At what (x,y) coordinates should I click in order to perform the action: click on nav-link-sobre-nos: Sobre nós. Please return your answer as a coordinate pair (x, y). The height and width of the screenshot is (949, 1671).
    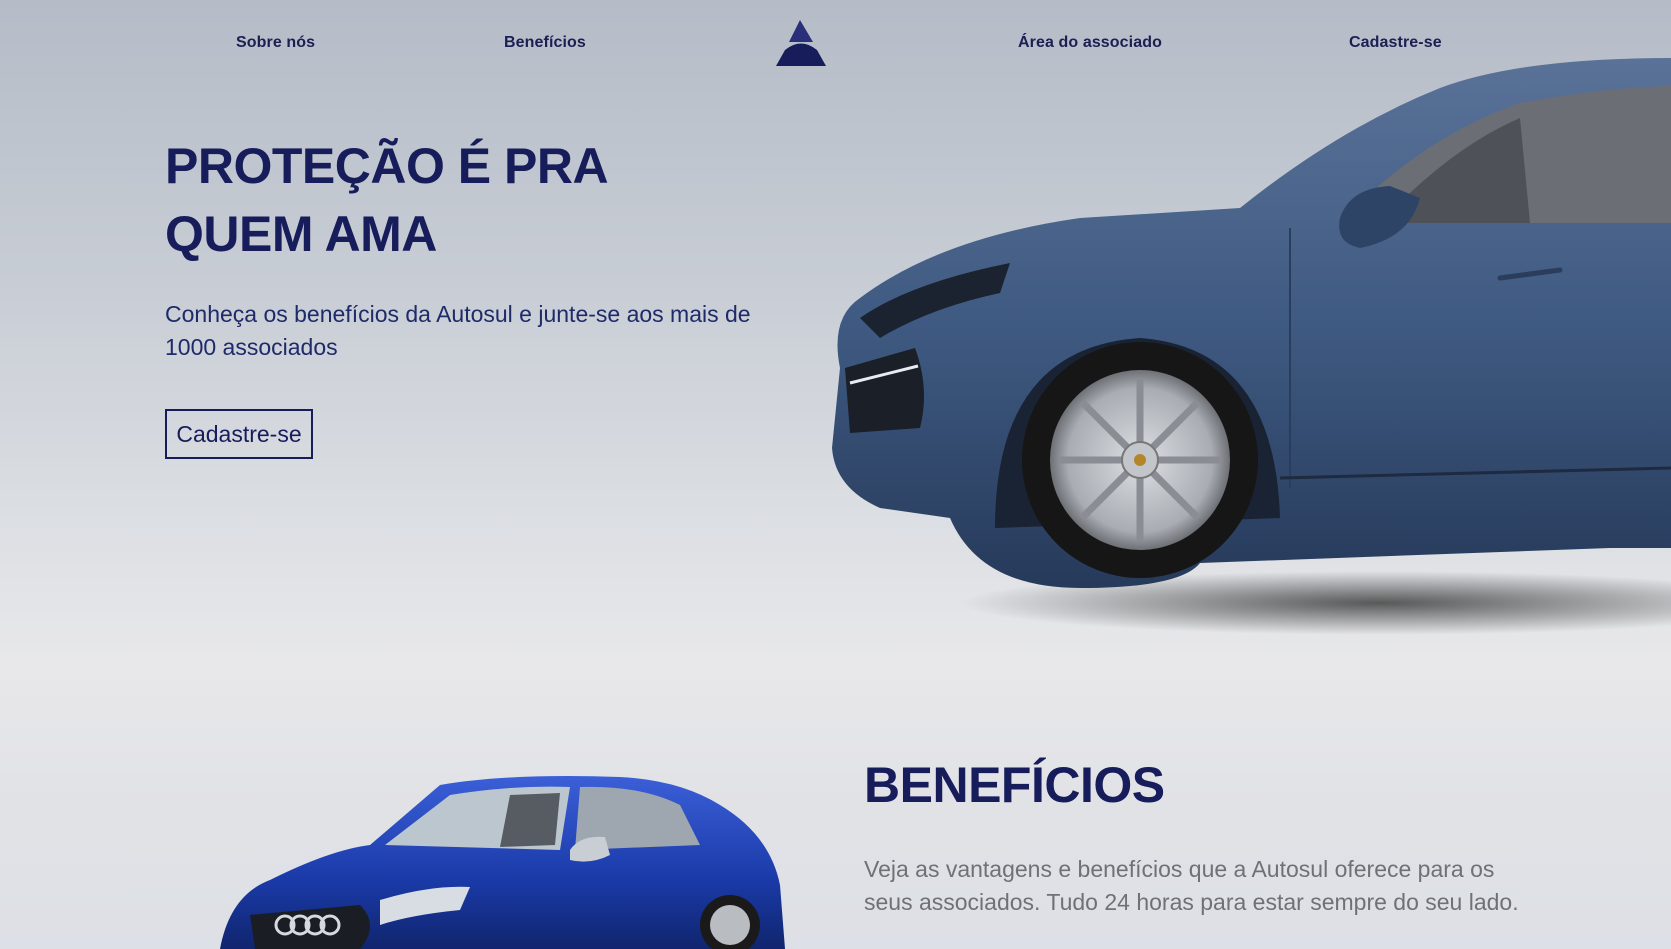
    Looking at the image, I should click on (275, 43).